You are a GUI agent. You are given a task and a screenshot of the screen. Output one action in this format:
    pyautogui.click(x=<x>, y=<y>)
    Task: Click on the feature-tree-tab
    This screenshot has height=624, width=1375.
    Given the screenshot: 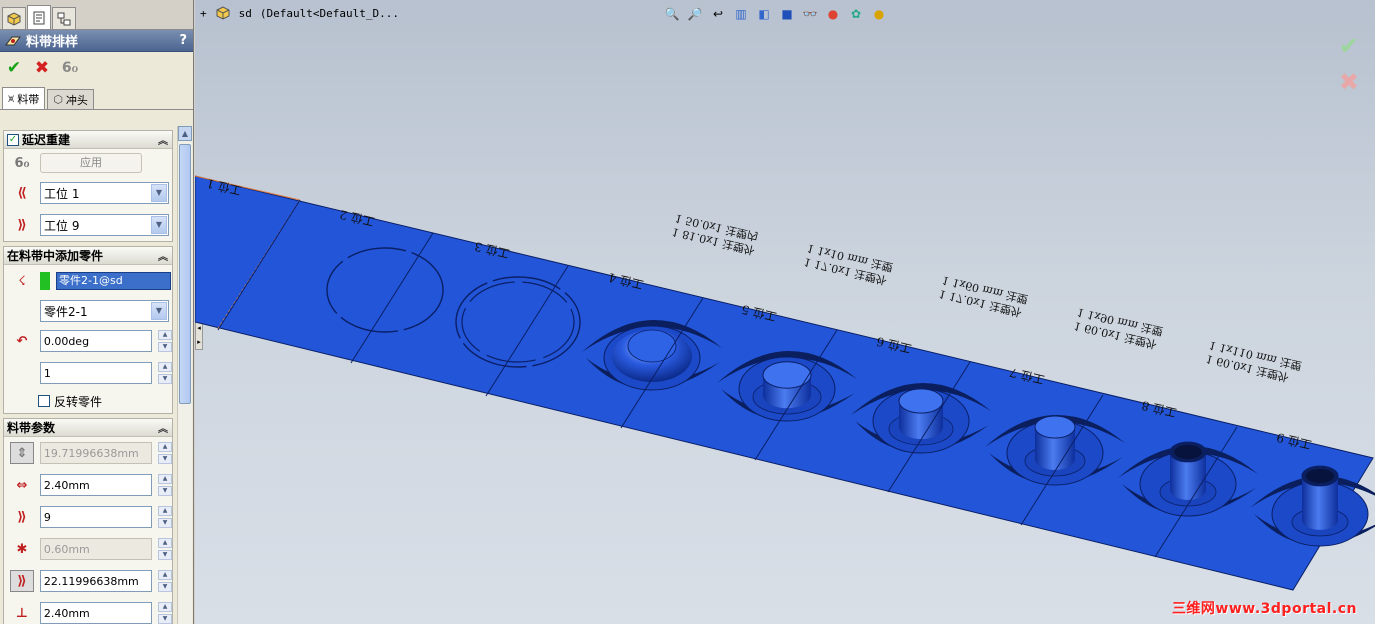 What is the action you would take?
    pyautogui.click(x=14, y=18)
    